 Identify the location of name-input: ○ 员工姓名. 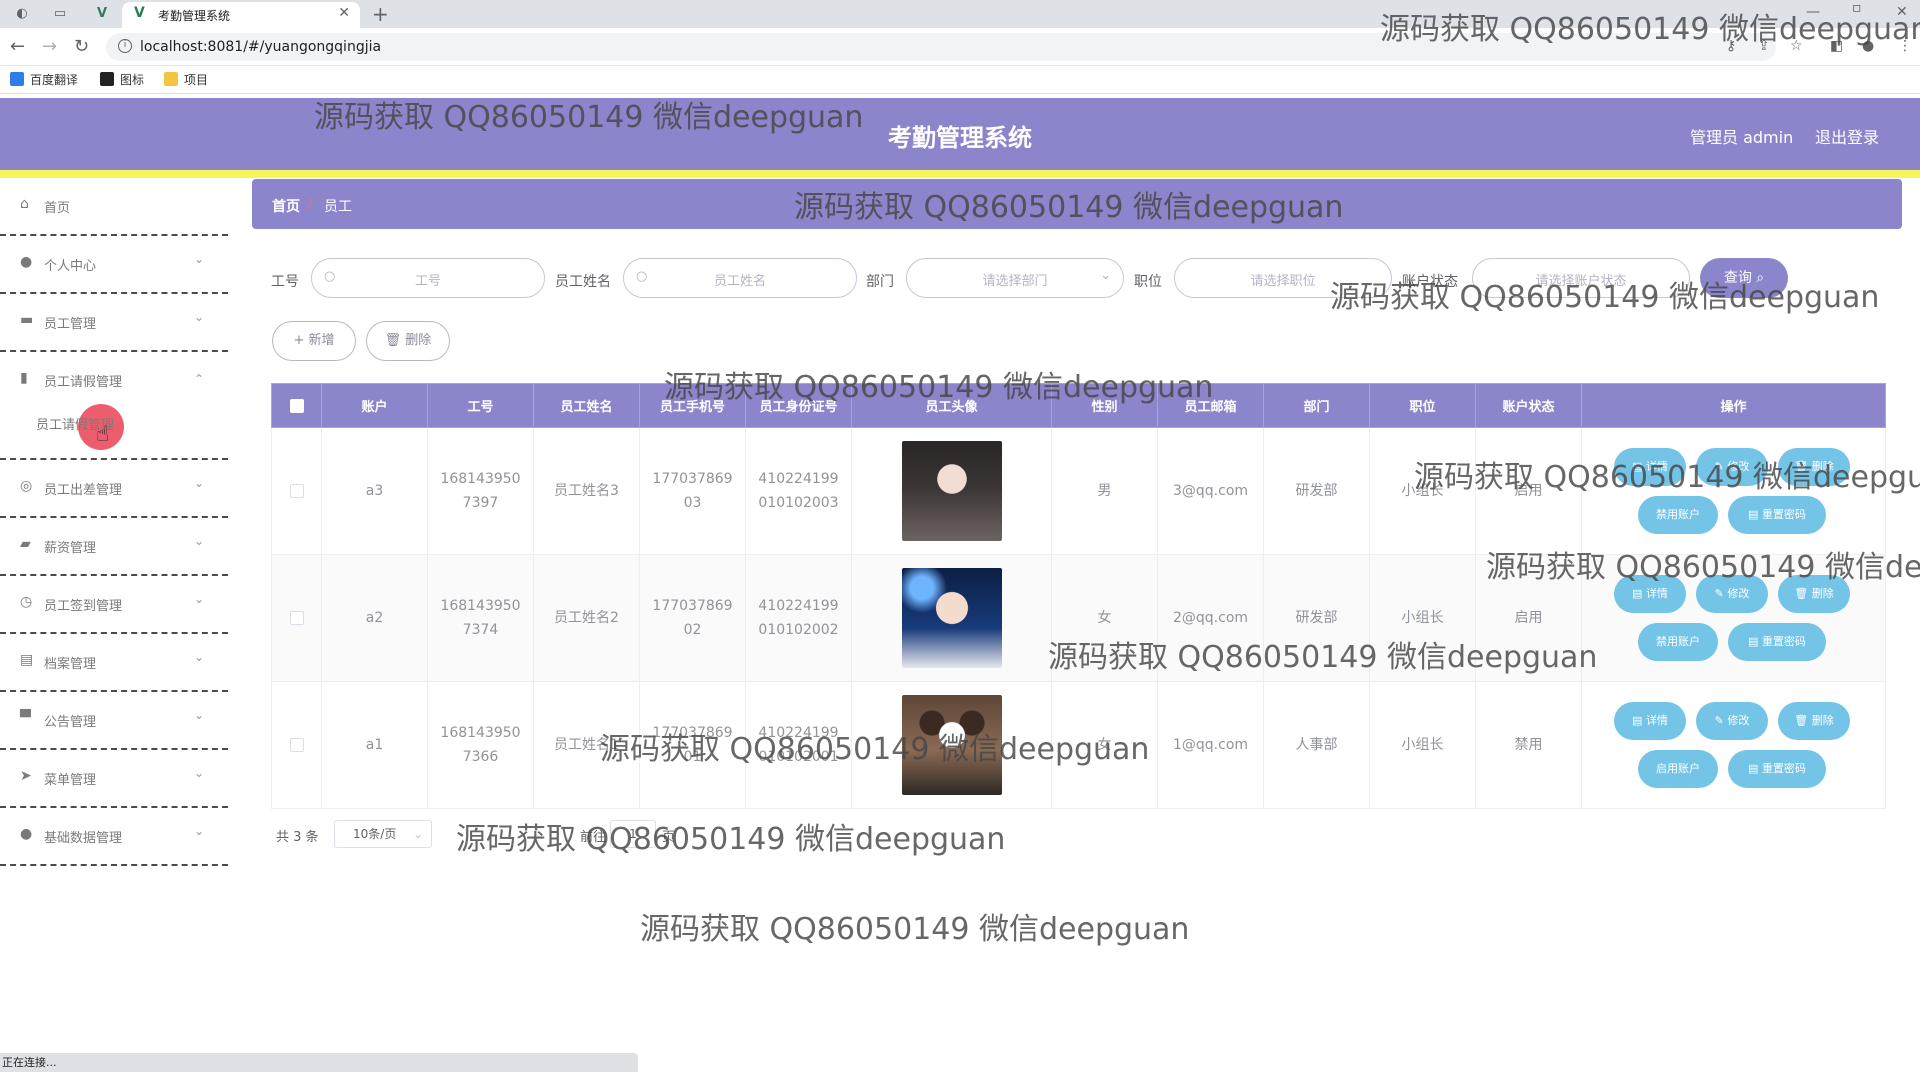
(740, 278).